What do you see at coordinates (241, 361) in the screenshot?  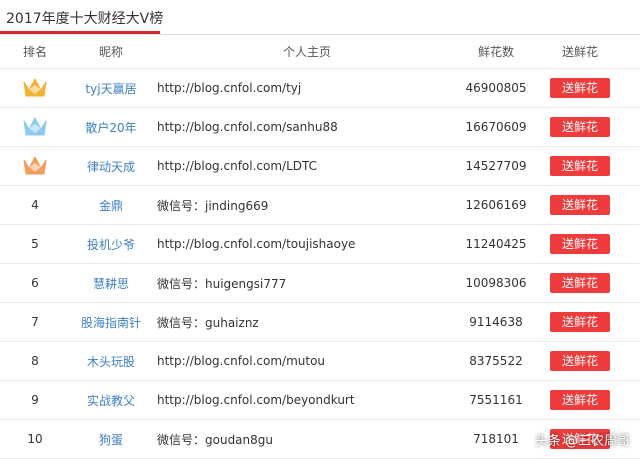 I see `home-link: http://blog.cnfol.com/mutou` at bounding box center [241, 361].